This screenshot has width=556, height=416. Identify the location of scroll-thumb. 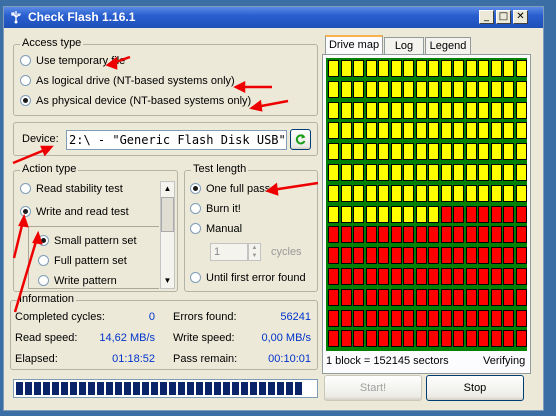
(167, 214).